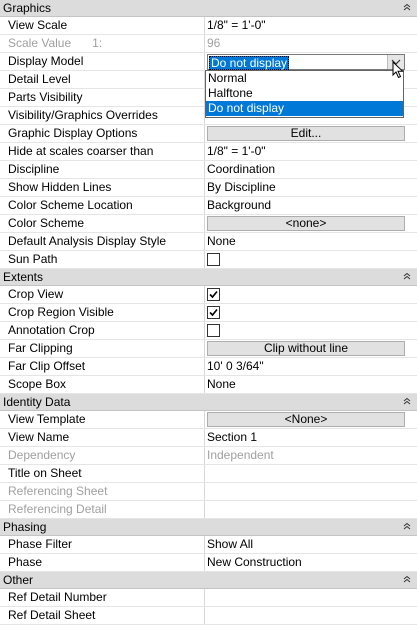 Image resolution: width=417 pixels, height=637 pixels. I want to click on property-value-cell: Background, so click(311, 205).